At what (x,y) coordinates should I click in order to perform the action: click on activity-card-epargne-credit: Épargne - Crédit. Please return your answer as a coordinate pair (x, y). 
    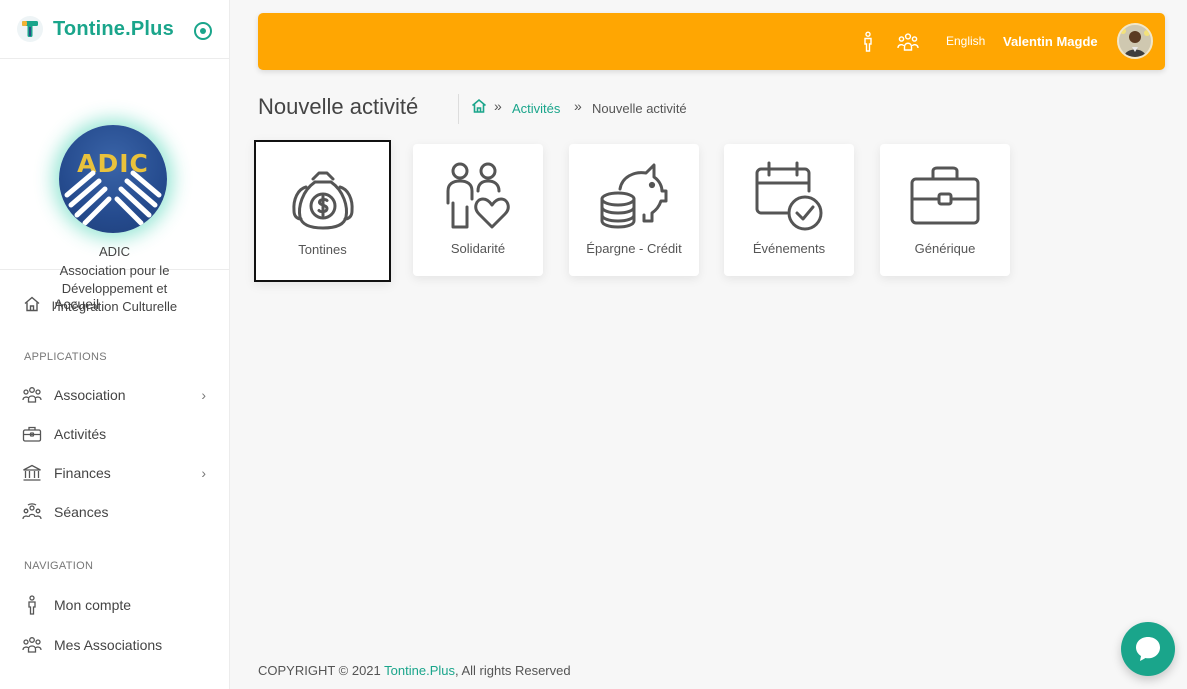
    Looking at the image, I should click on (634, 210).